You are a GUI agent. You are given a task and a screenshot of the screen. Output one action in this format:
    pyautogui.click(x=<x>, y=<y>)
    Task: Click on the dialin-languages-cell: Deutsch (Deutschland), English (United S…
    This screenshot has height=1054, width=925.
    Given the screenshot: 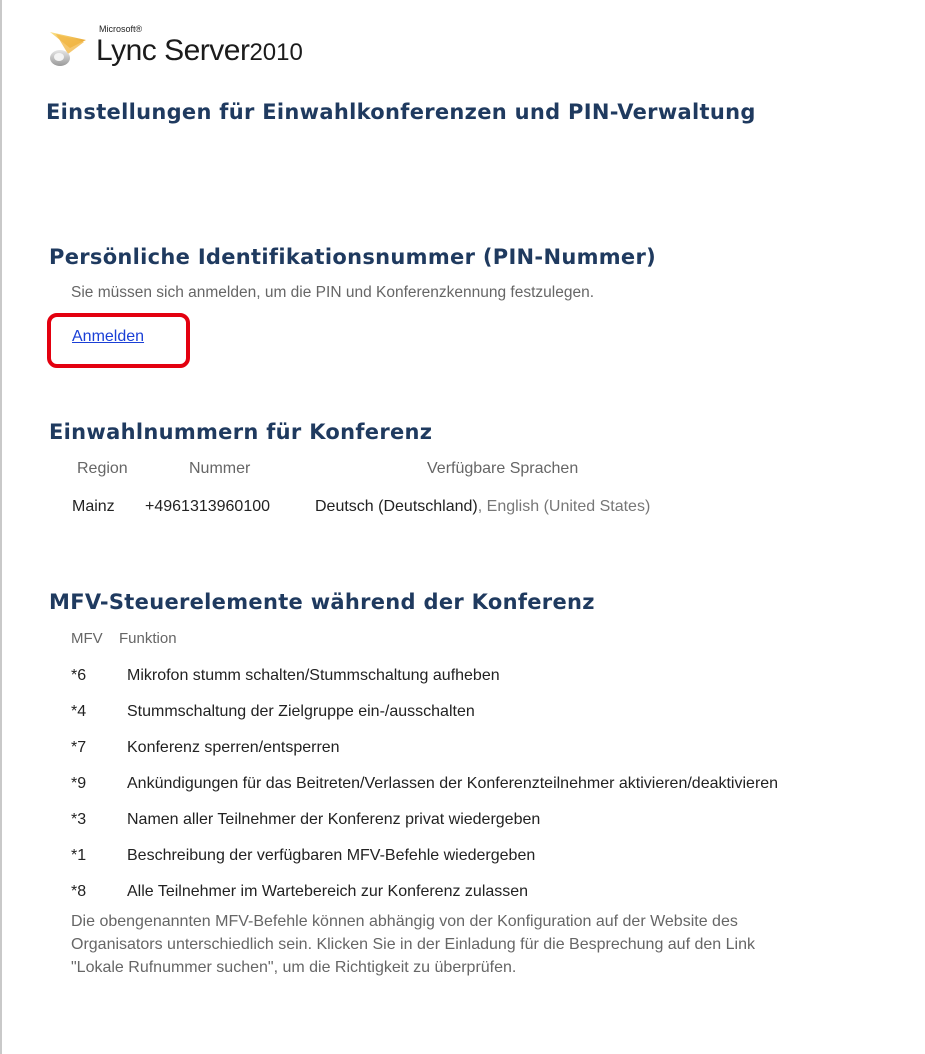 What is the action you would take?
    pyautogui.click(x=482, y=507)
    